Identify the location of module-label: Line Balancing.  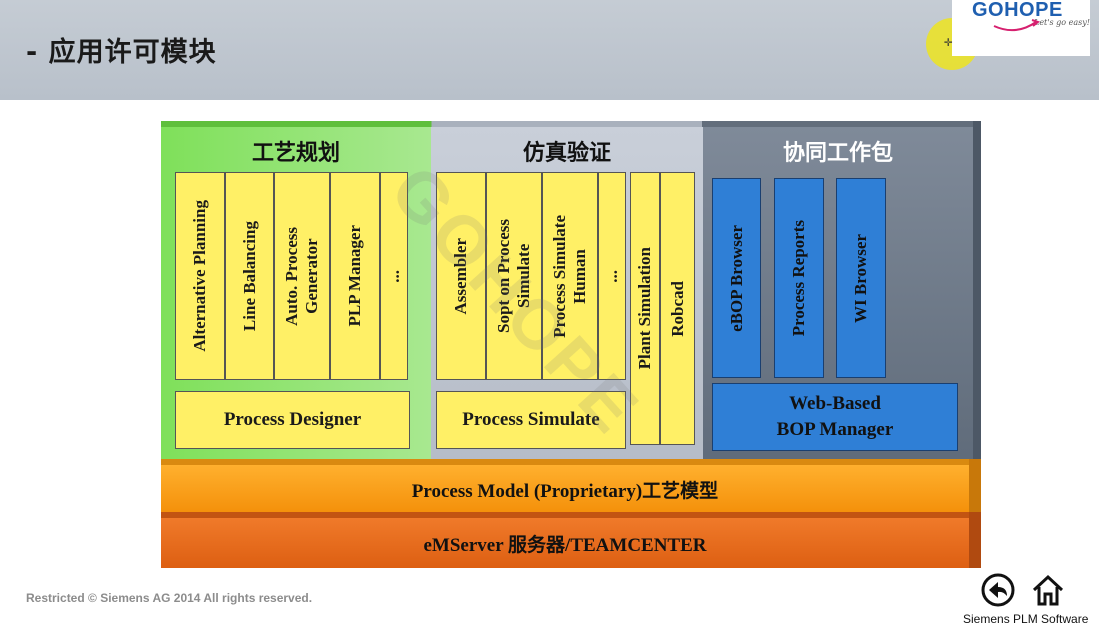
(249, 276).